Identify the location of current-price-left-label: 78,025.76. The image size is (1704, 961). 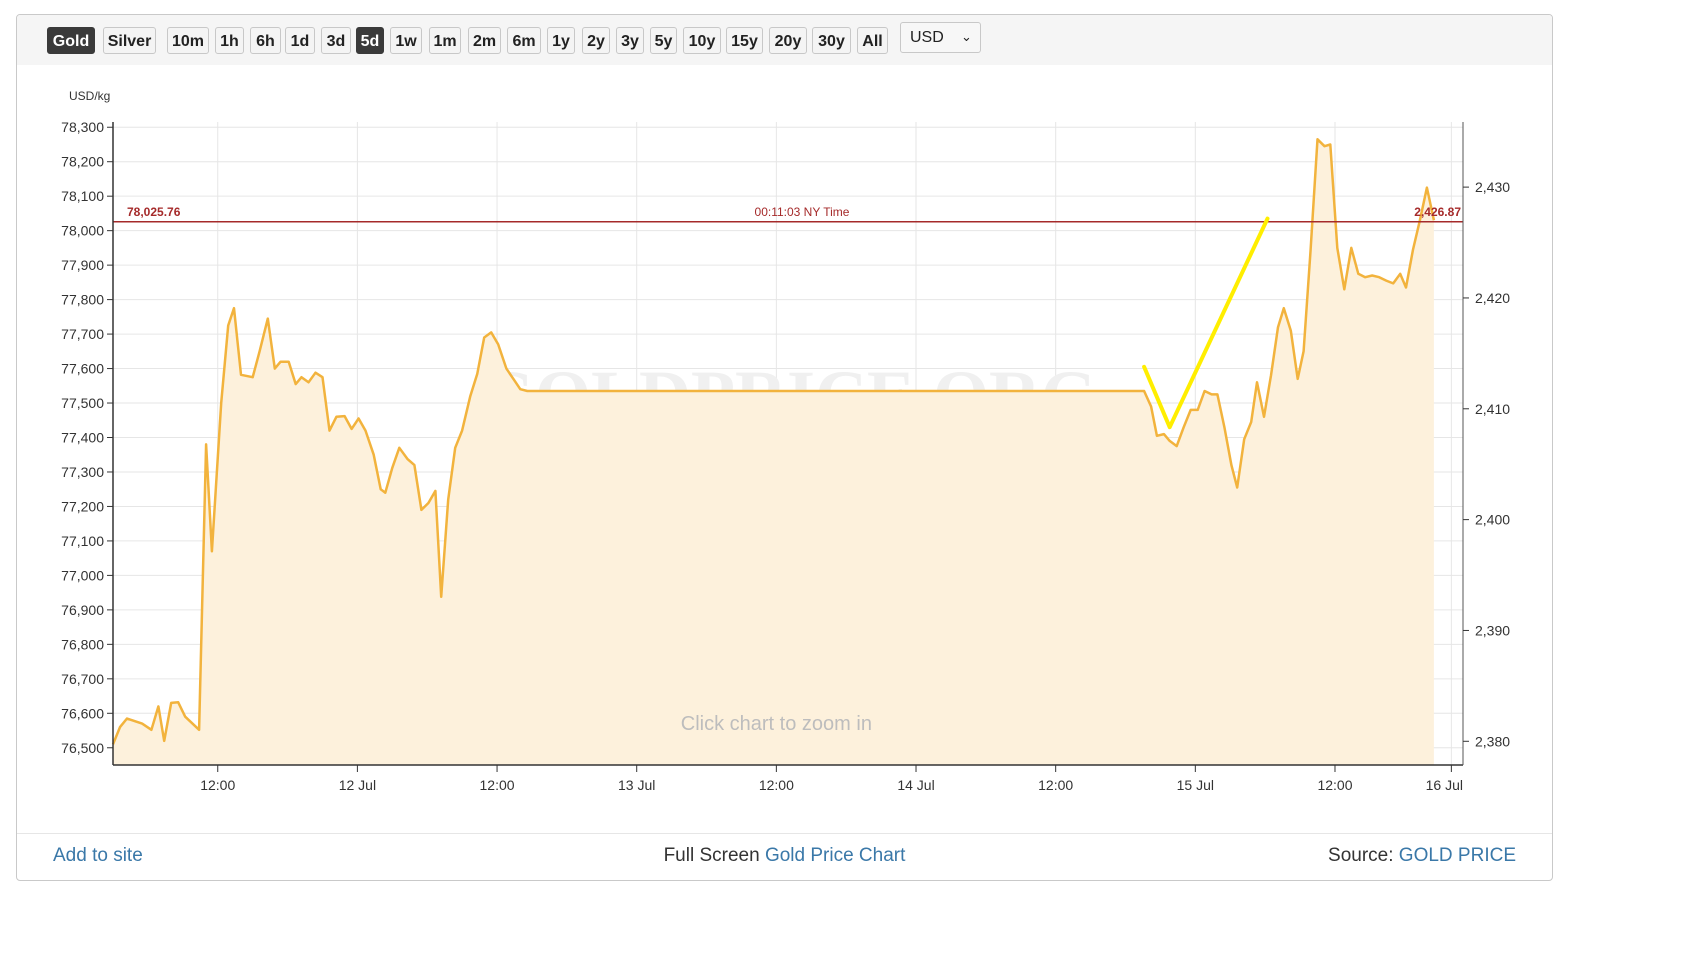
(154, 212).